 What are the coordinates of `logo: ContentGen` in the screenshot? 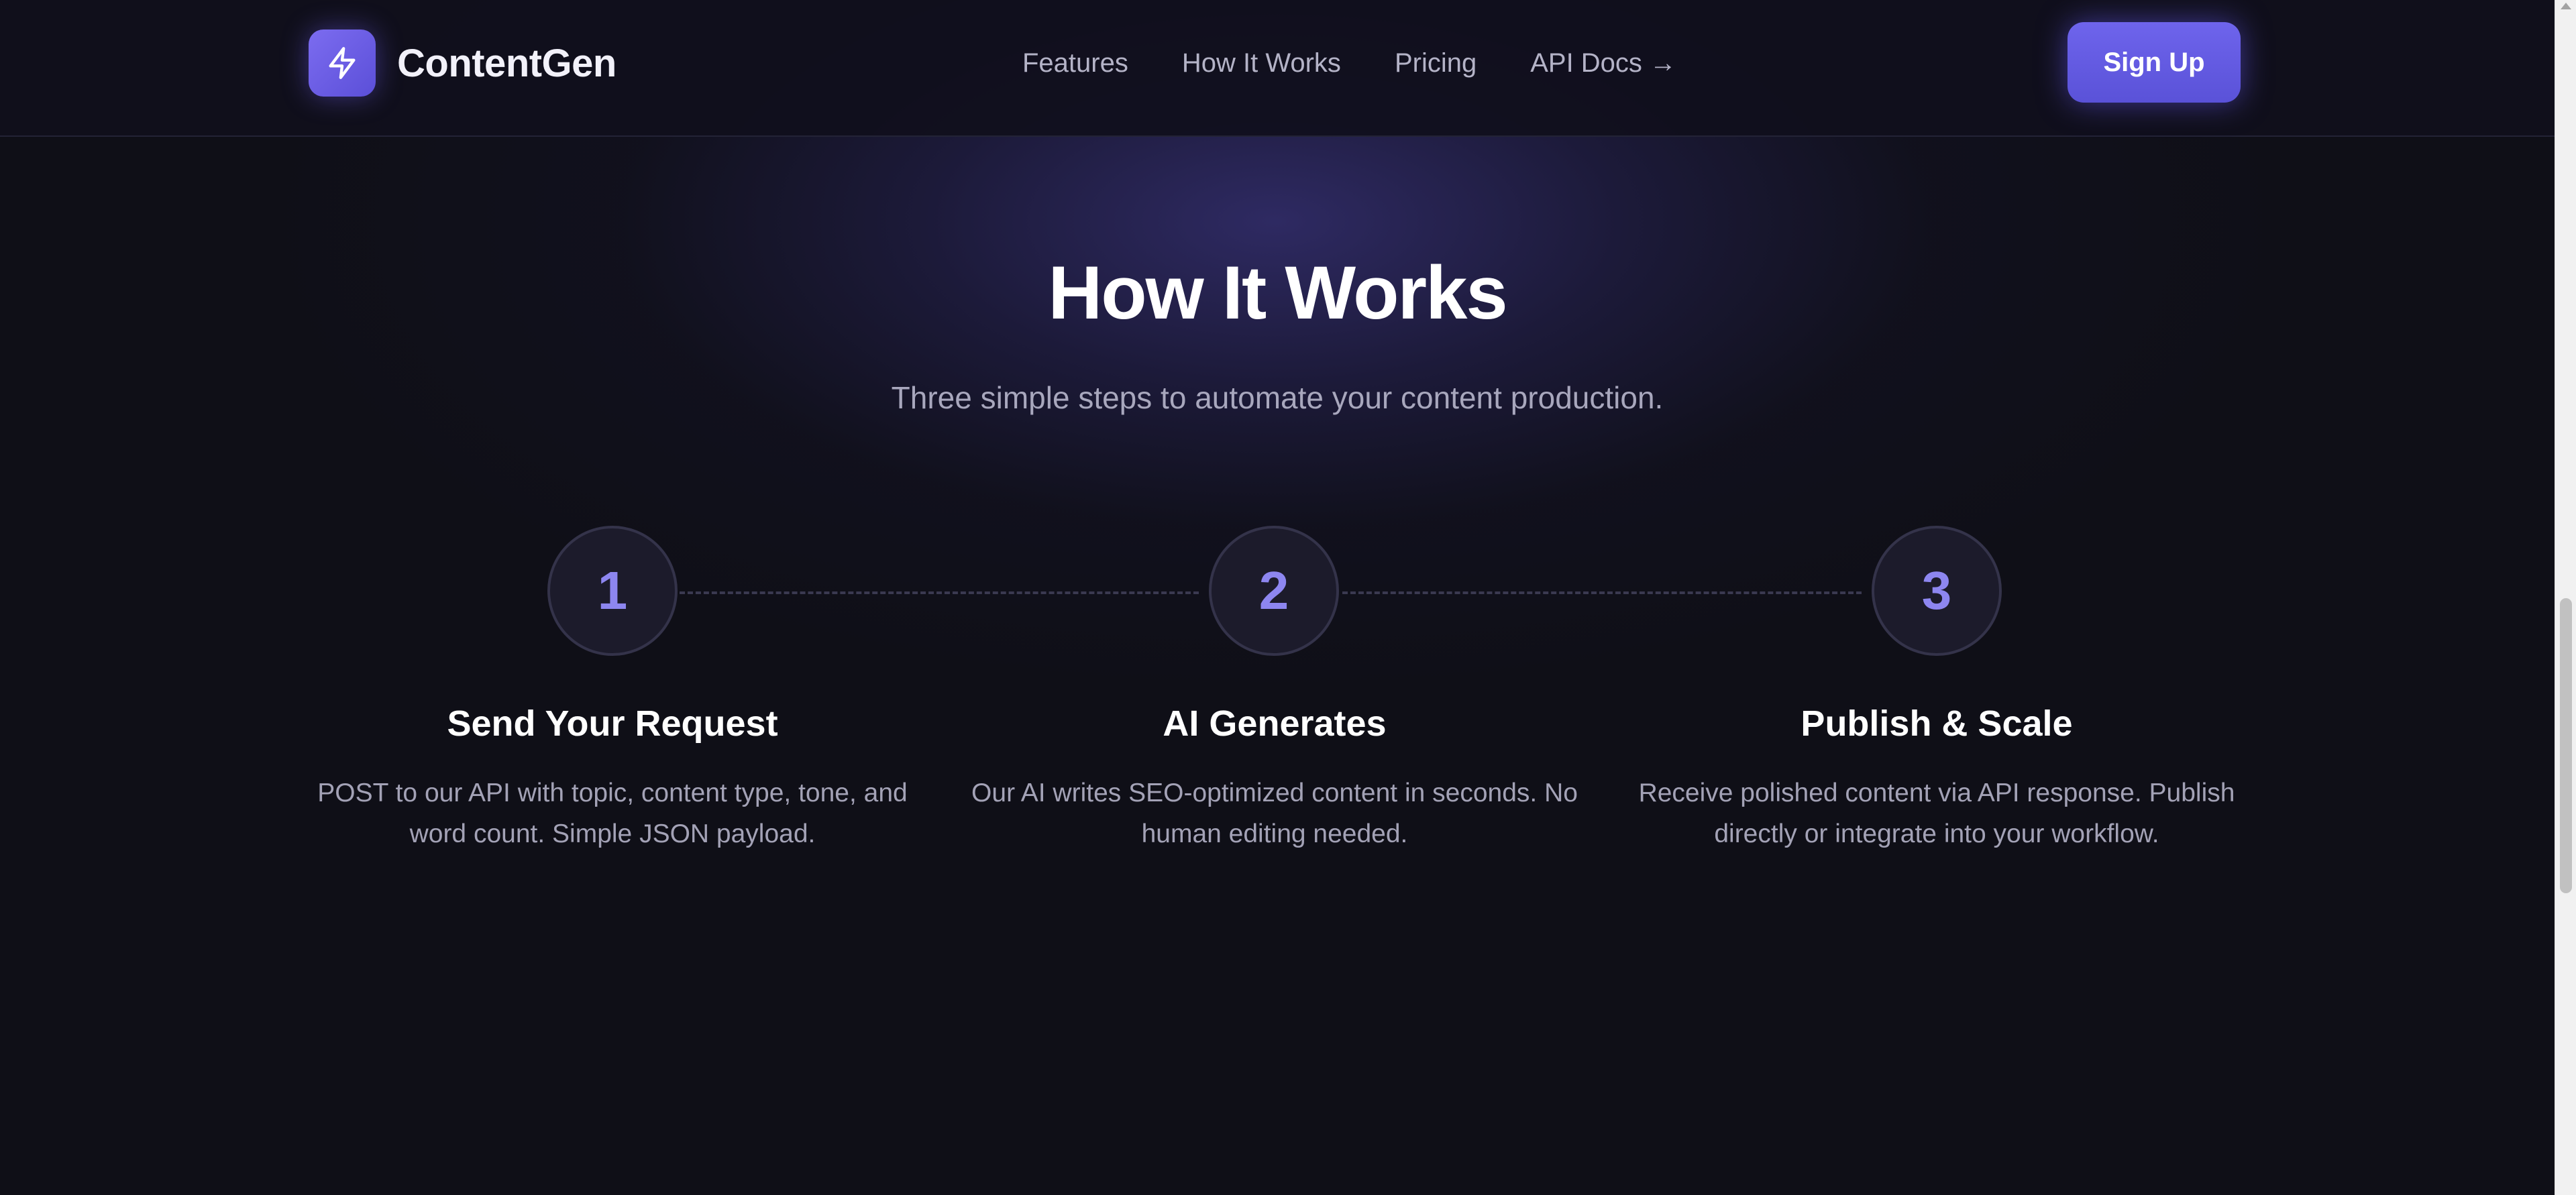 It's located at (462, 63).